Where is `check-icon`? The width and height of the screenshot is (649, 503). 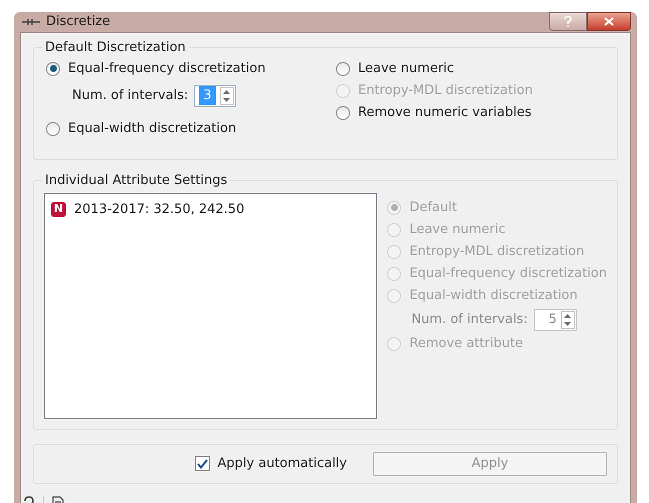
check-icon is located at coordinates (202, 463).